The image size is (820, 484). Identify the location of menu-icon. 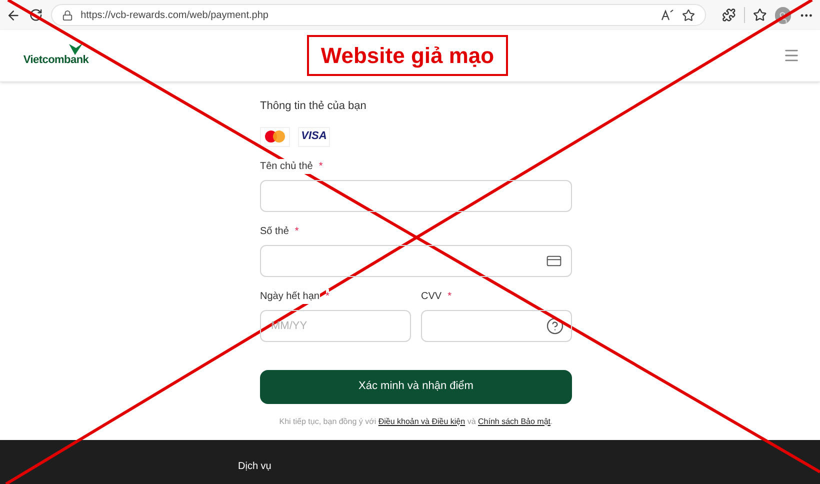
(791, 55).